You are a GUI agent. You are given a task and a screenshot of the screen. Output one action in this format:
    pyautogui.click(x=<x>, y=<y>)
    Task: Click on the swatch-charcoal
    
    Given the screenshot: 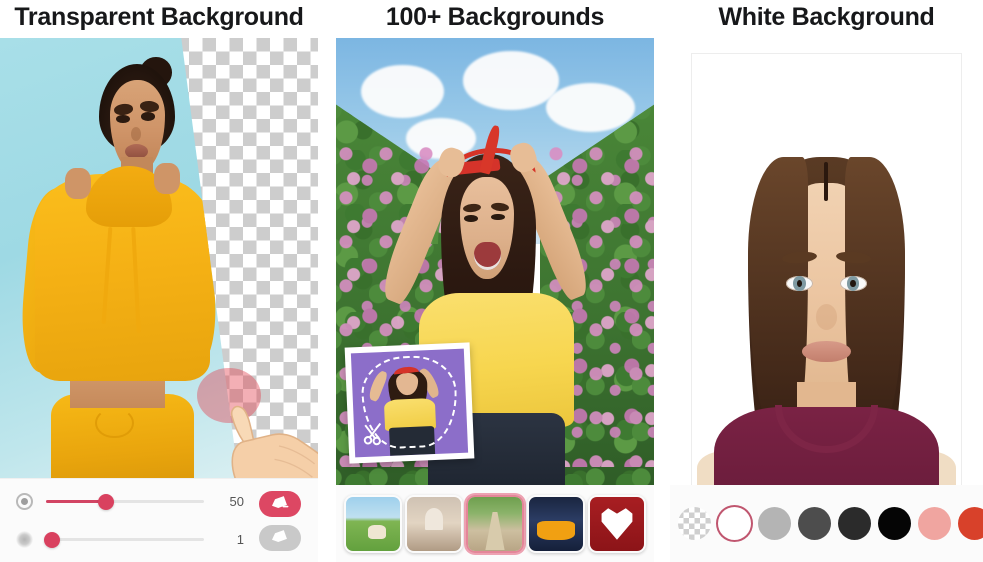 What is the action you would take?
    pyautogui.click(x=854, y=523)
    